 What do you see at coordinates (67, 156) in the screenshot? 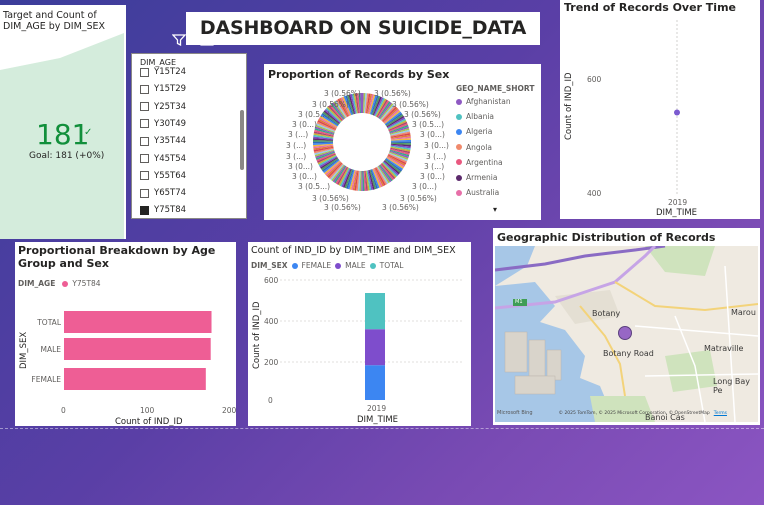
I see `kpi-goal: Goal: 181 (+0%)` at bounding box center [67, 156].